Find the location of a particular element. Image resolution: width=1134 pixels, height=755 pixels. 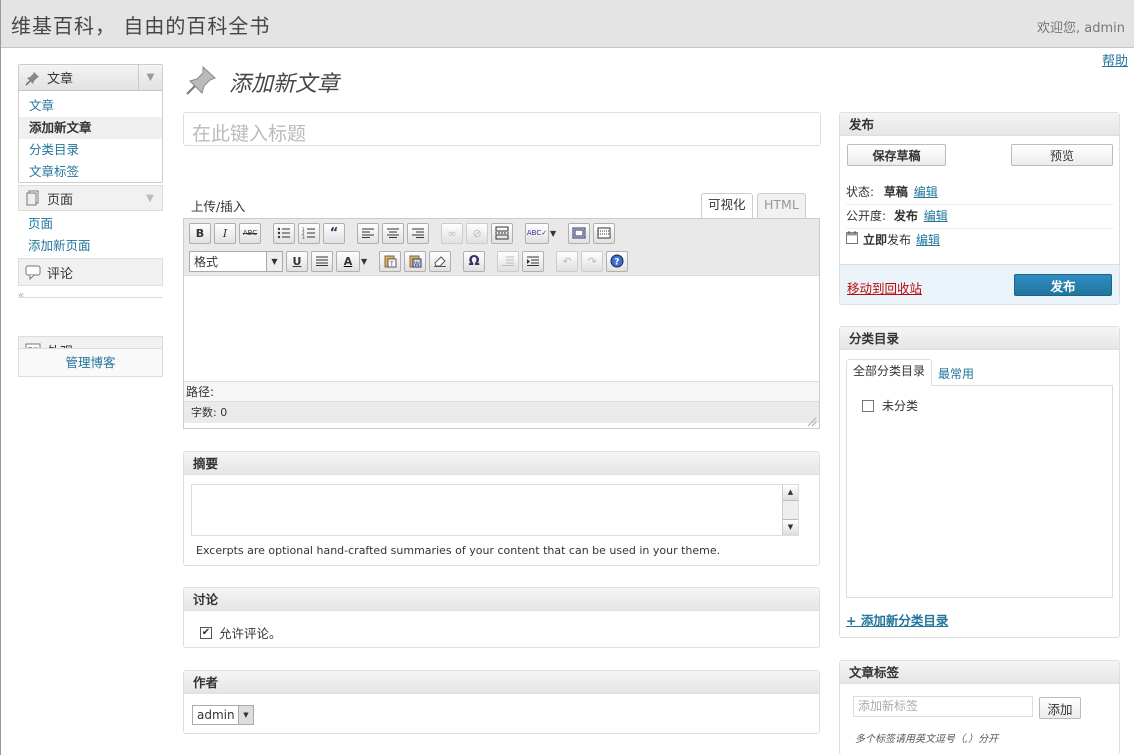

numbered-list-button: 123 is located at coordinates (309, 233).